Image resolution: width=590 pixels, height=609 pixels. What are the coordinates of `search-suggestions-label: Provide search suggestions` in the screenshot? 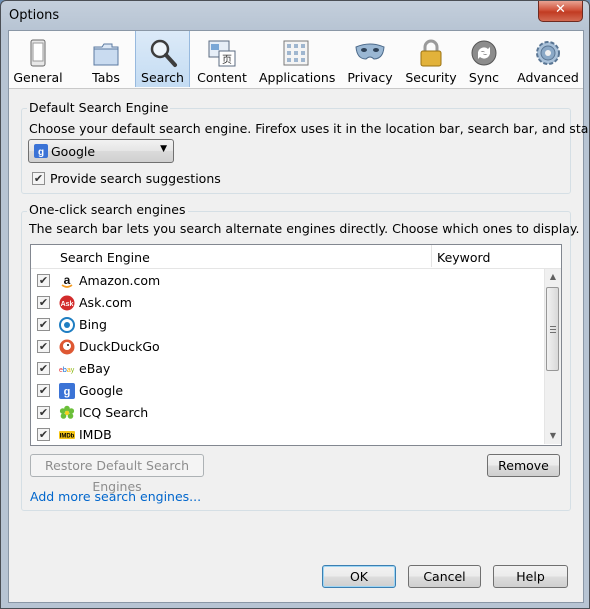 It's located at (135, 178).